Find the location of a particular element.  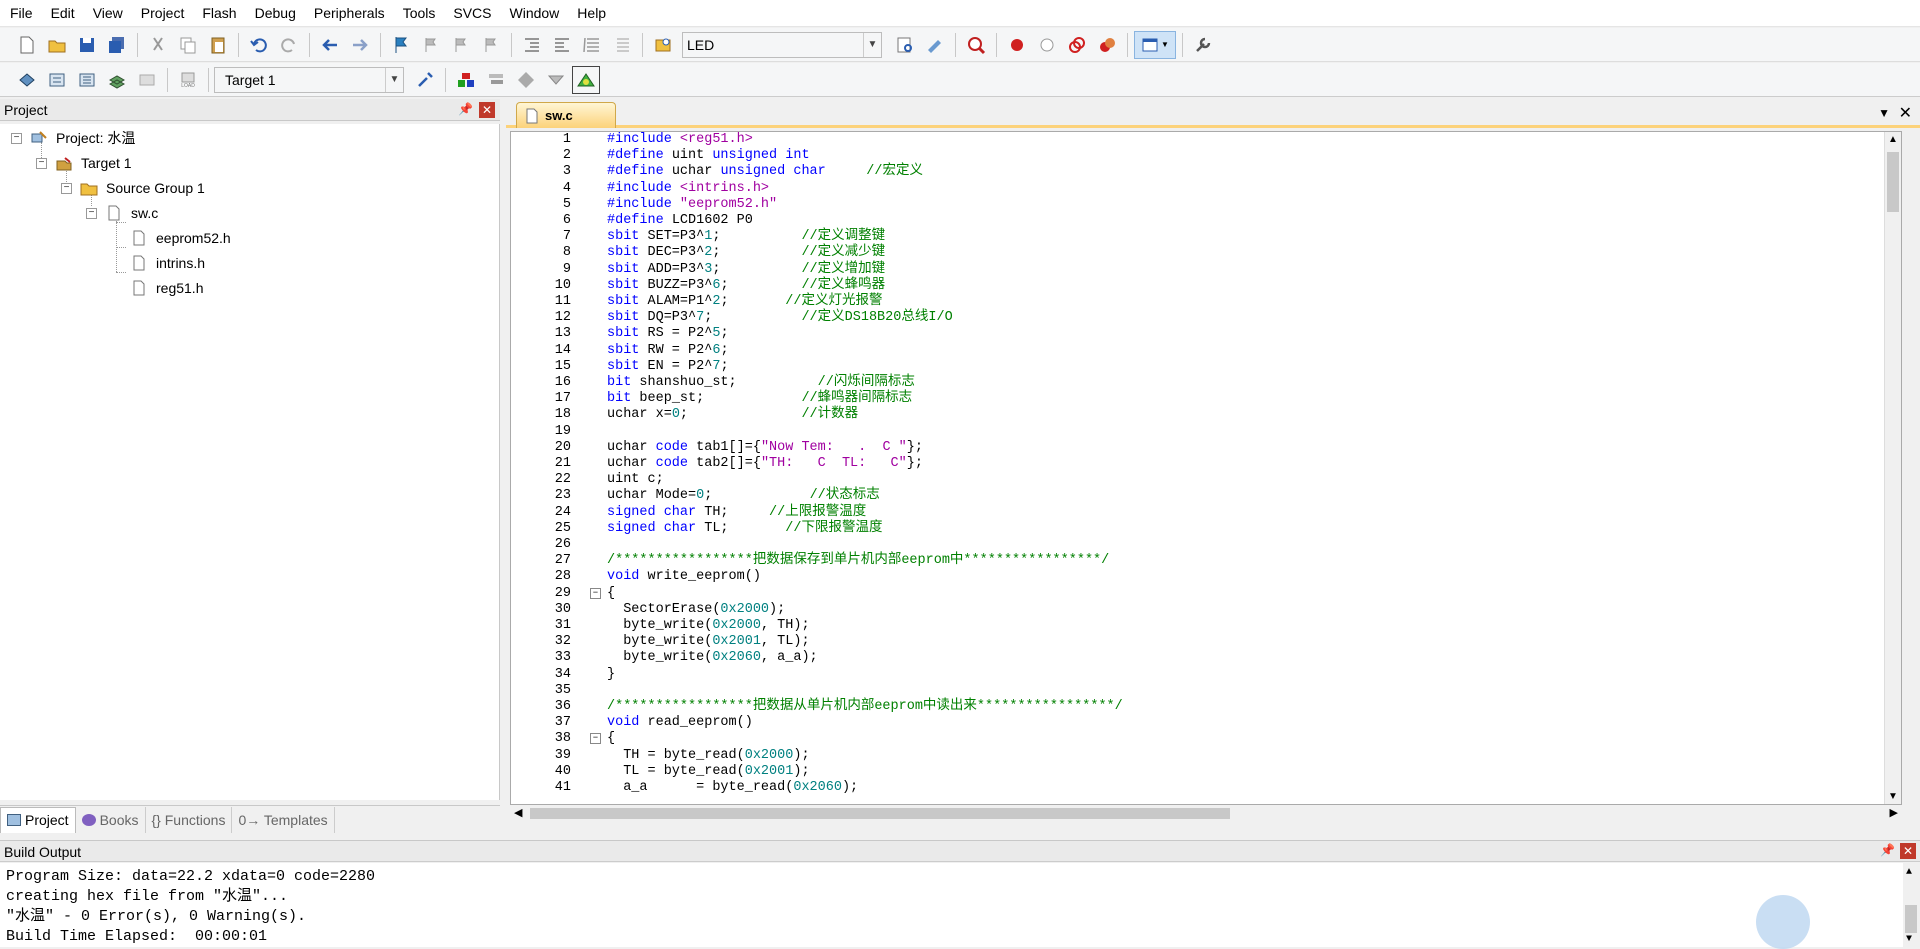

redo-icon is located at coordinates (289, 45).